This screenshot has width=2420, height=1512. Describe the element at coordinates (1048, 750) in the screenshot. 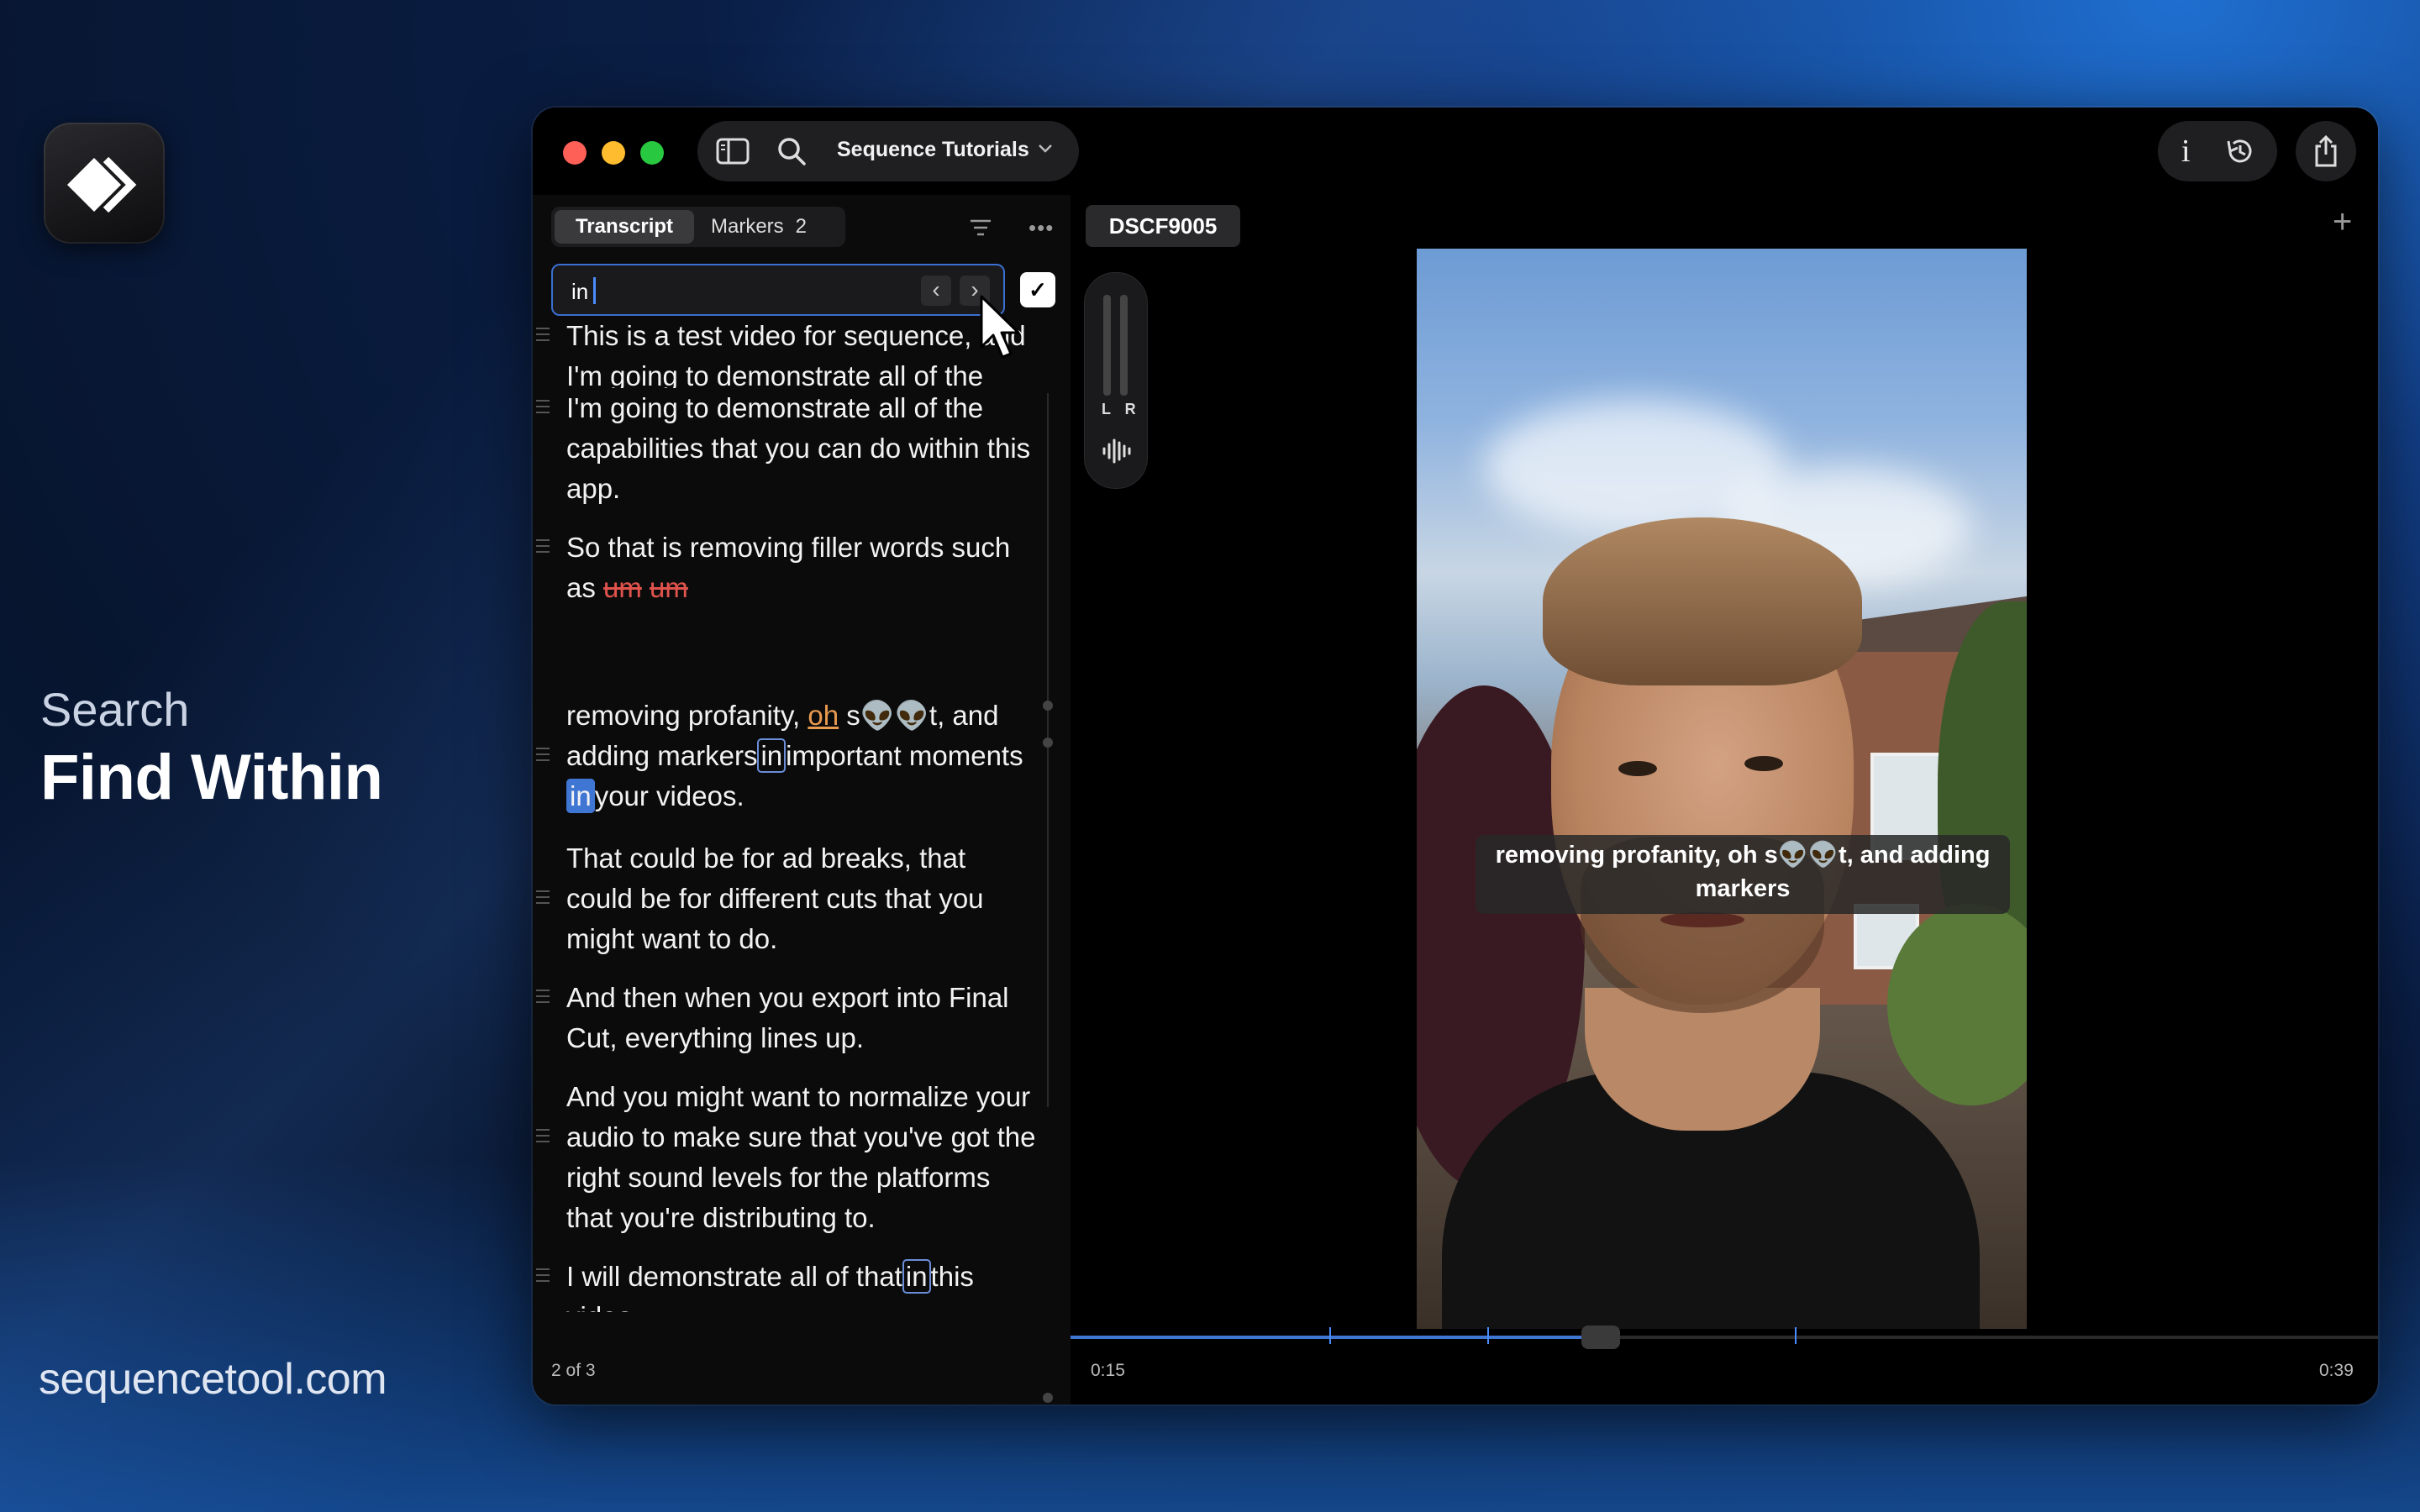

I see `transcript-scrollbar` at that location.